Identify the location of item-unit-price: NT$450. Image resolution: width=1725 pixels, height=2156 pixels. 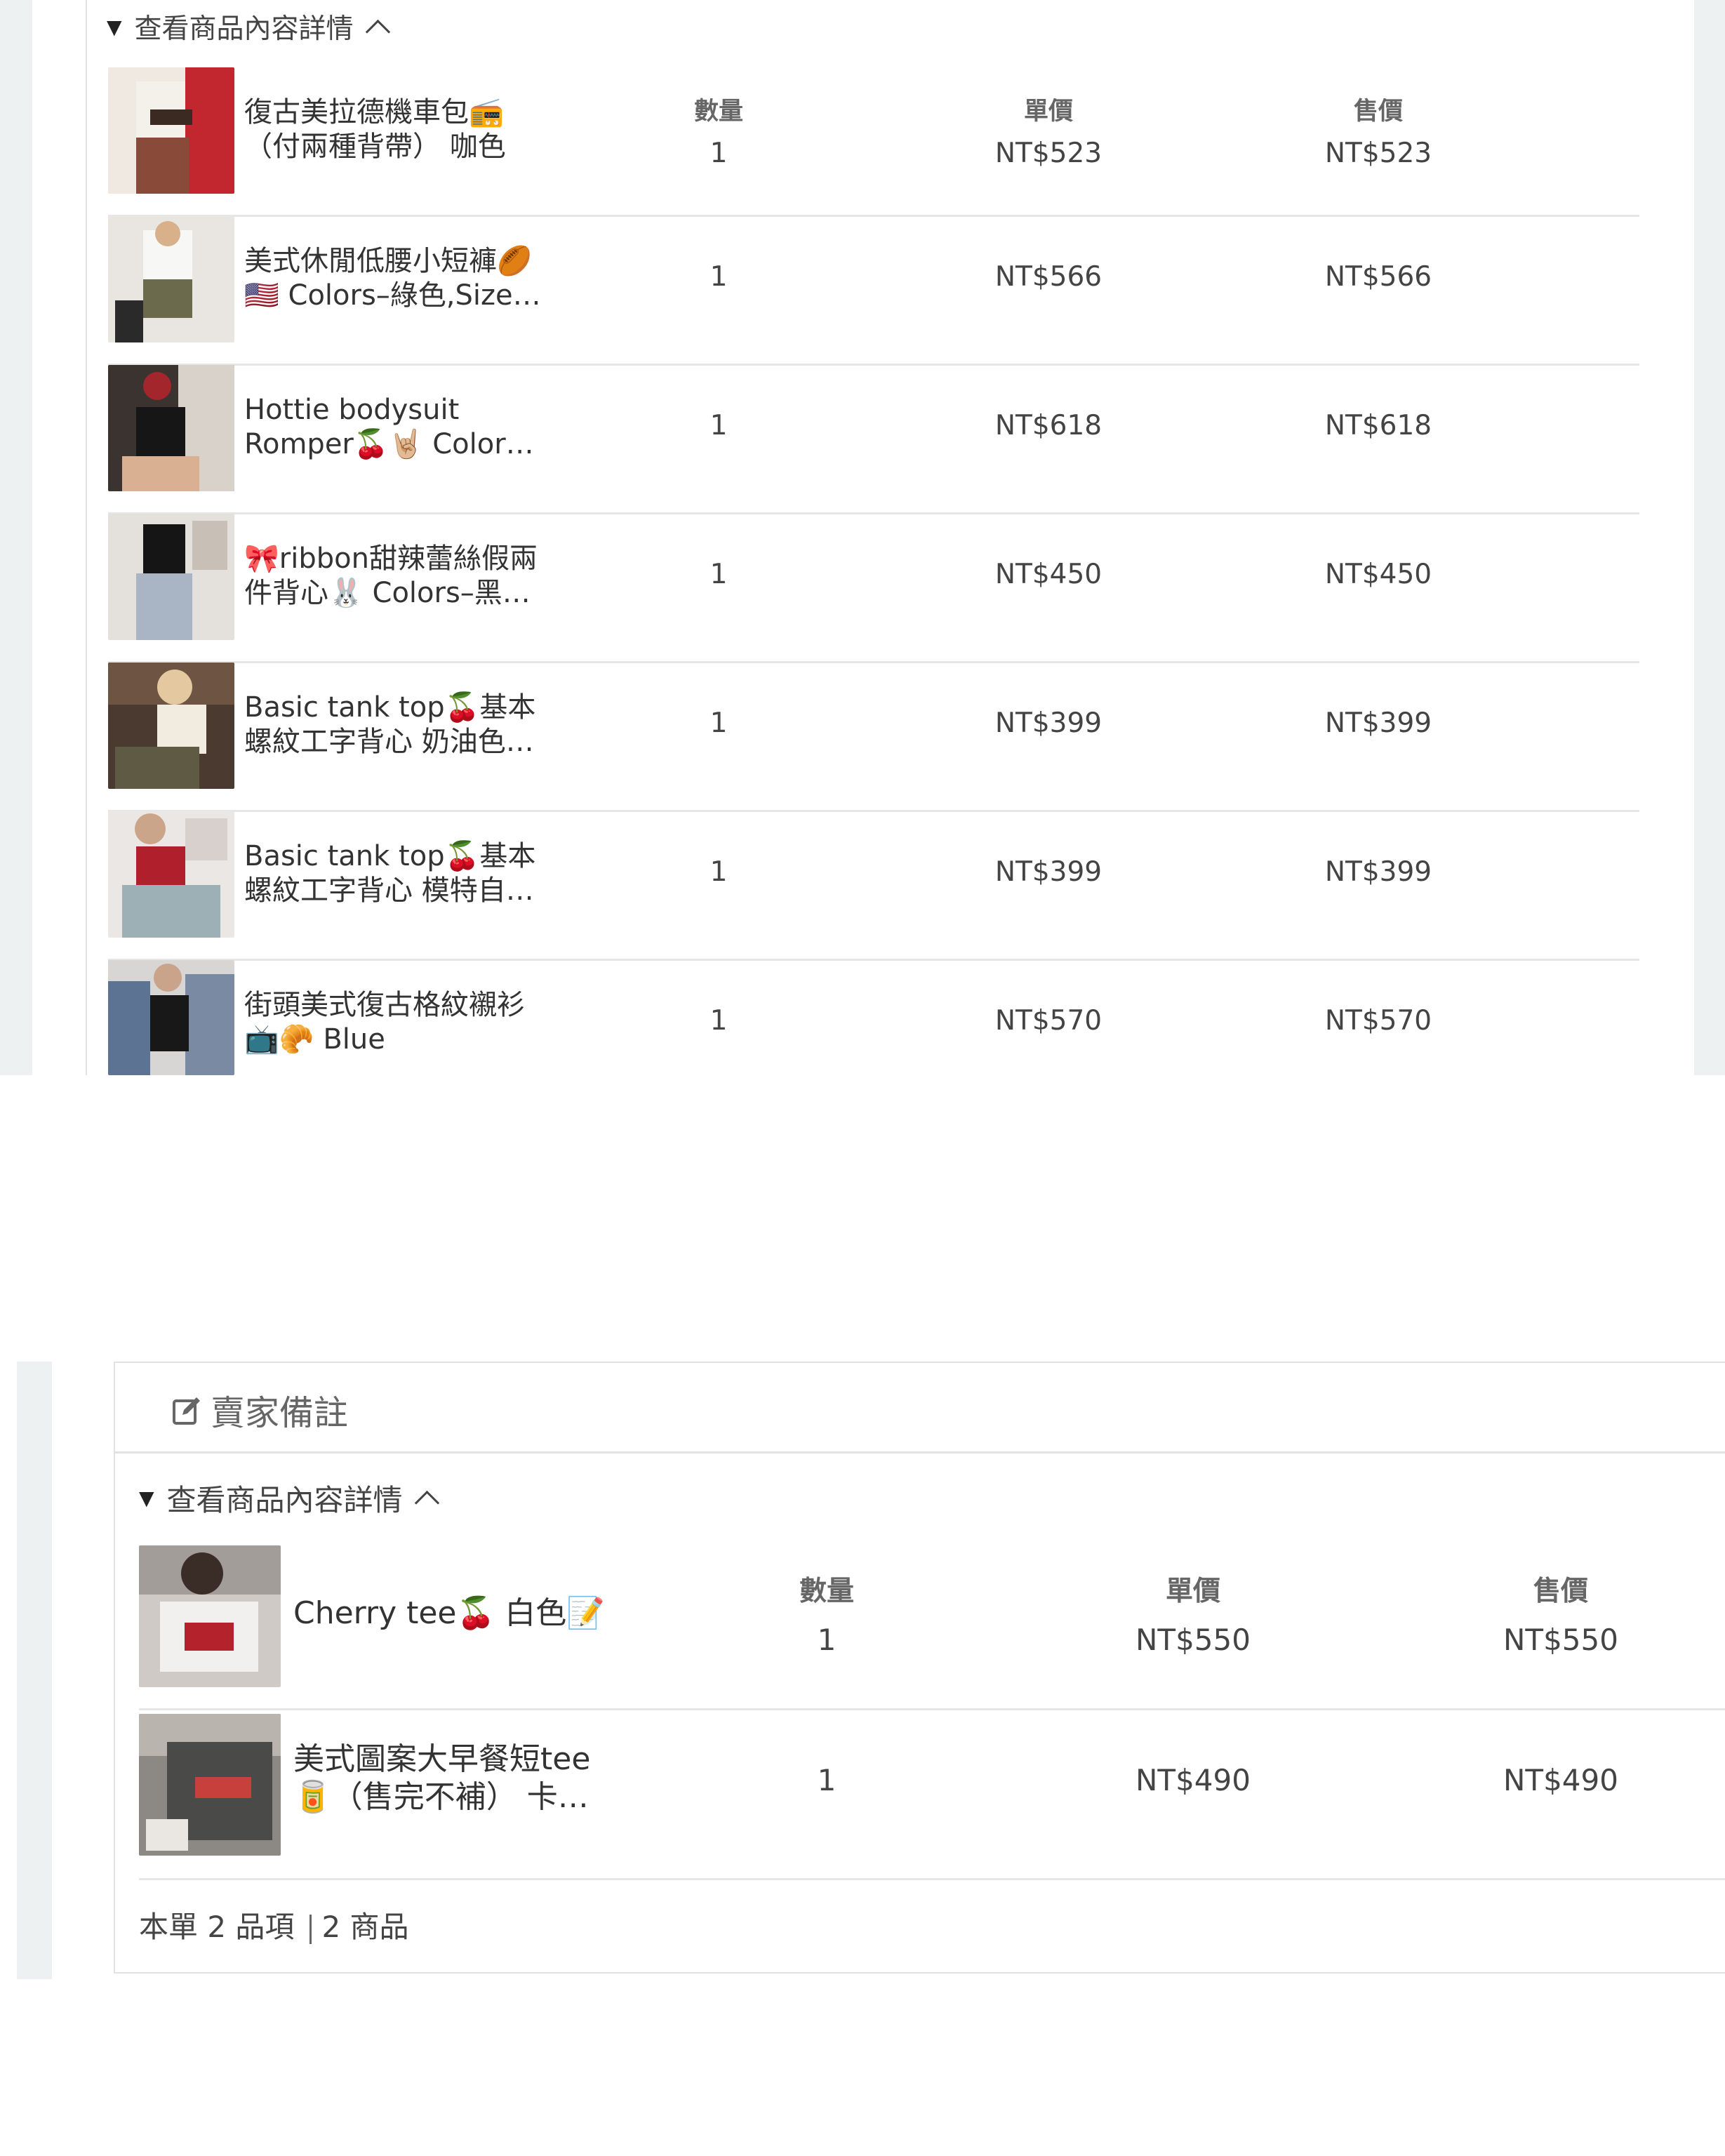
(1048, 574).